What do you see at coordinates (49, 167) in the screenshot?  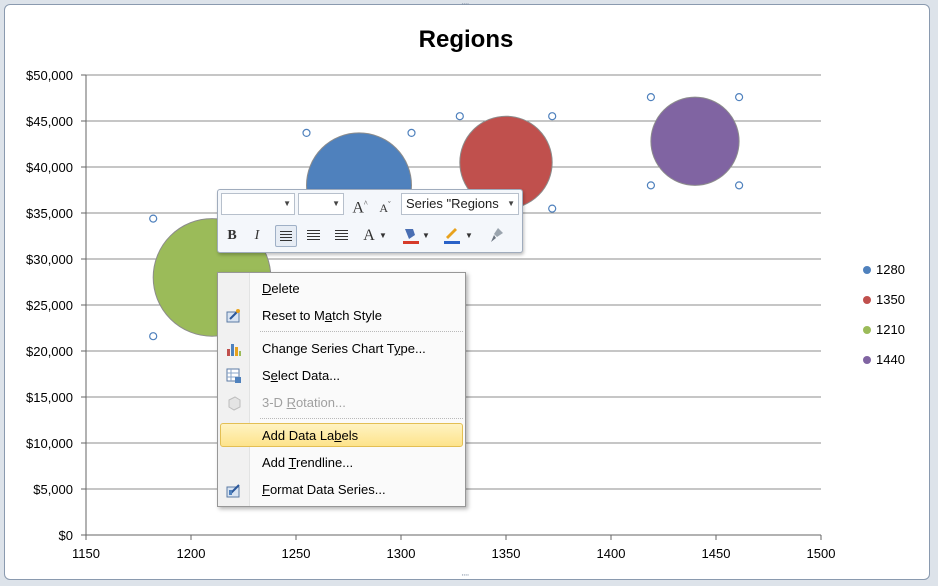 I see `y-tick-label: $40,000` at bounding box center [49, 167].